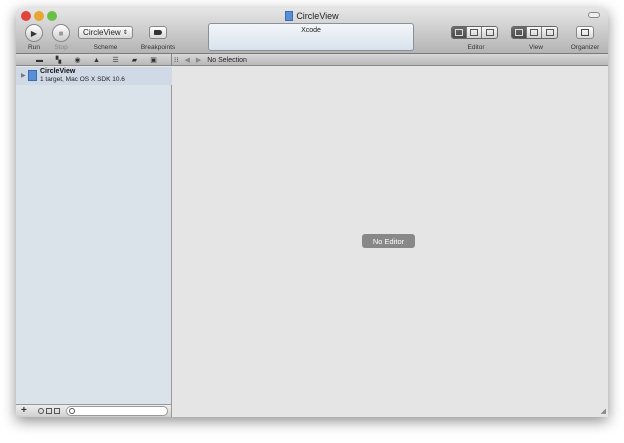 This screenshot has height=443, width=624. What do you see at coordinates (594, 15) in the screenshot?
I see `toolbar-toggle-button` at bounding box center [594, 15].